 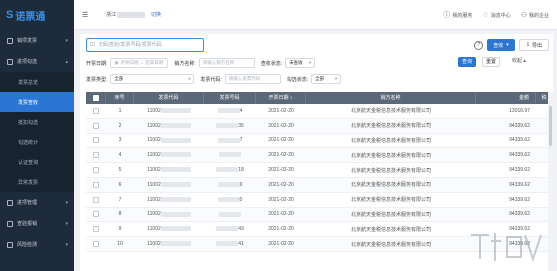 I want to click on col-issue-date: 开票日期 ↕, so click(x=281, y=98).